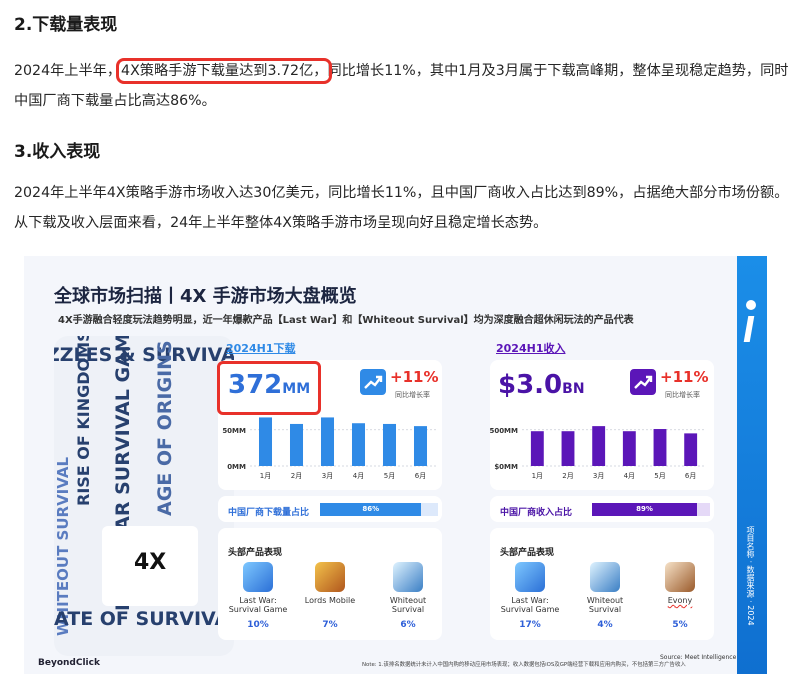  I want to click on game-pct: 17%, so click(530, 625).